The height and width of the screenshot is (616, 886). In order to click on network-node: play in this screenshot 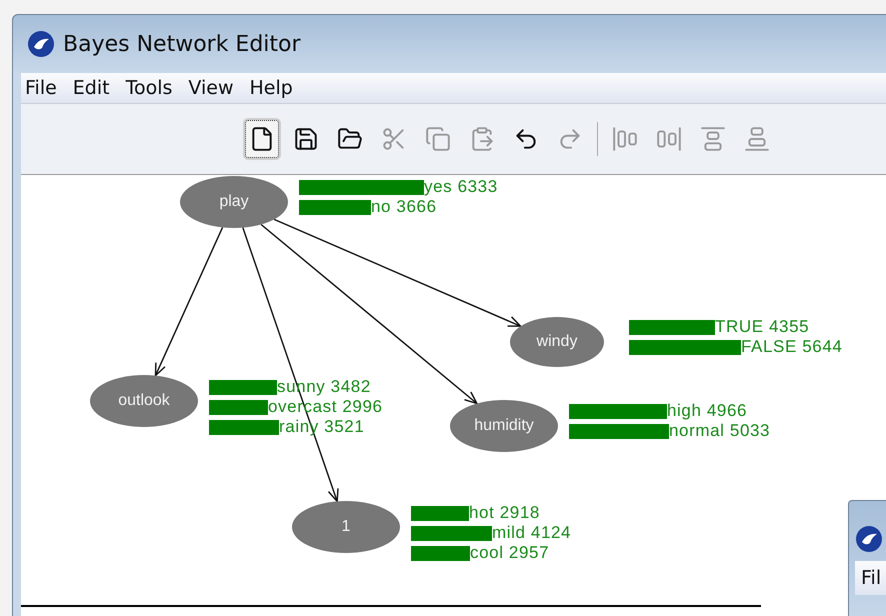, I will do `click(234, 202)`.